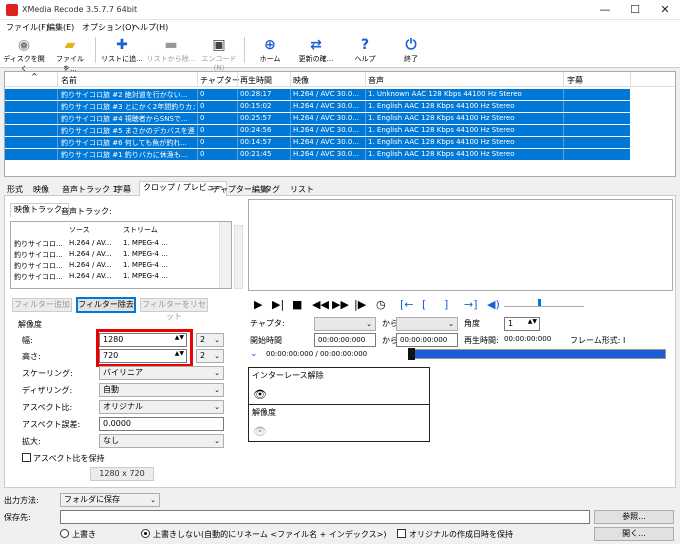 The width and height of the screenshot is (680, 544). I want to click on home-button: ⊕ ホーム, so click(270, 51).